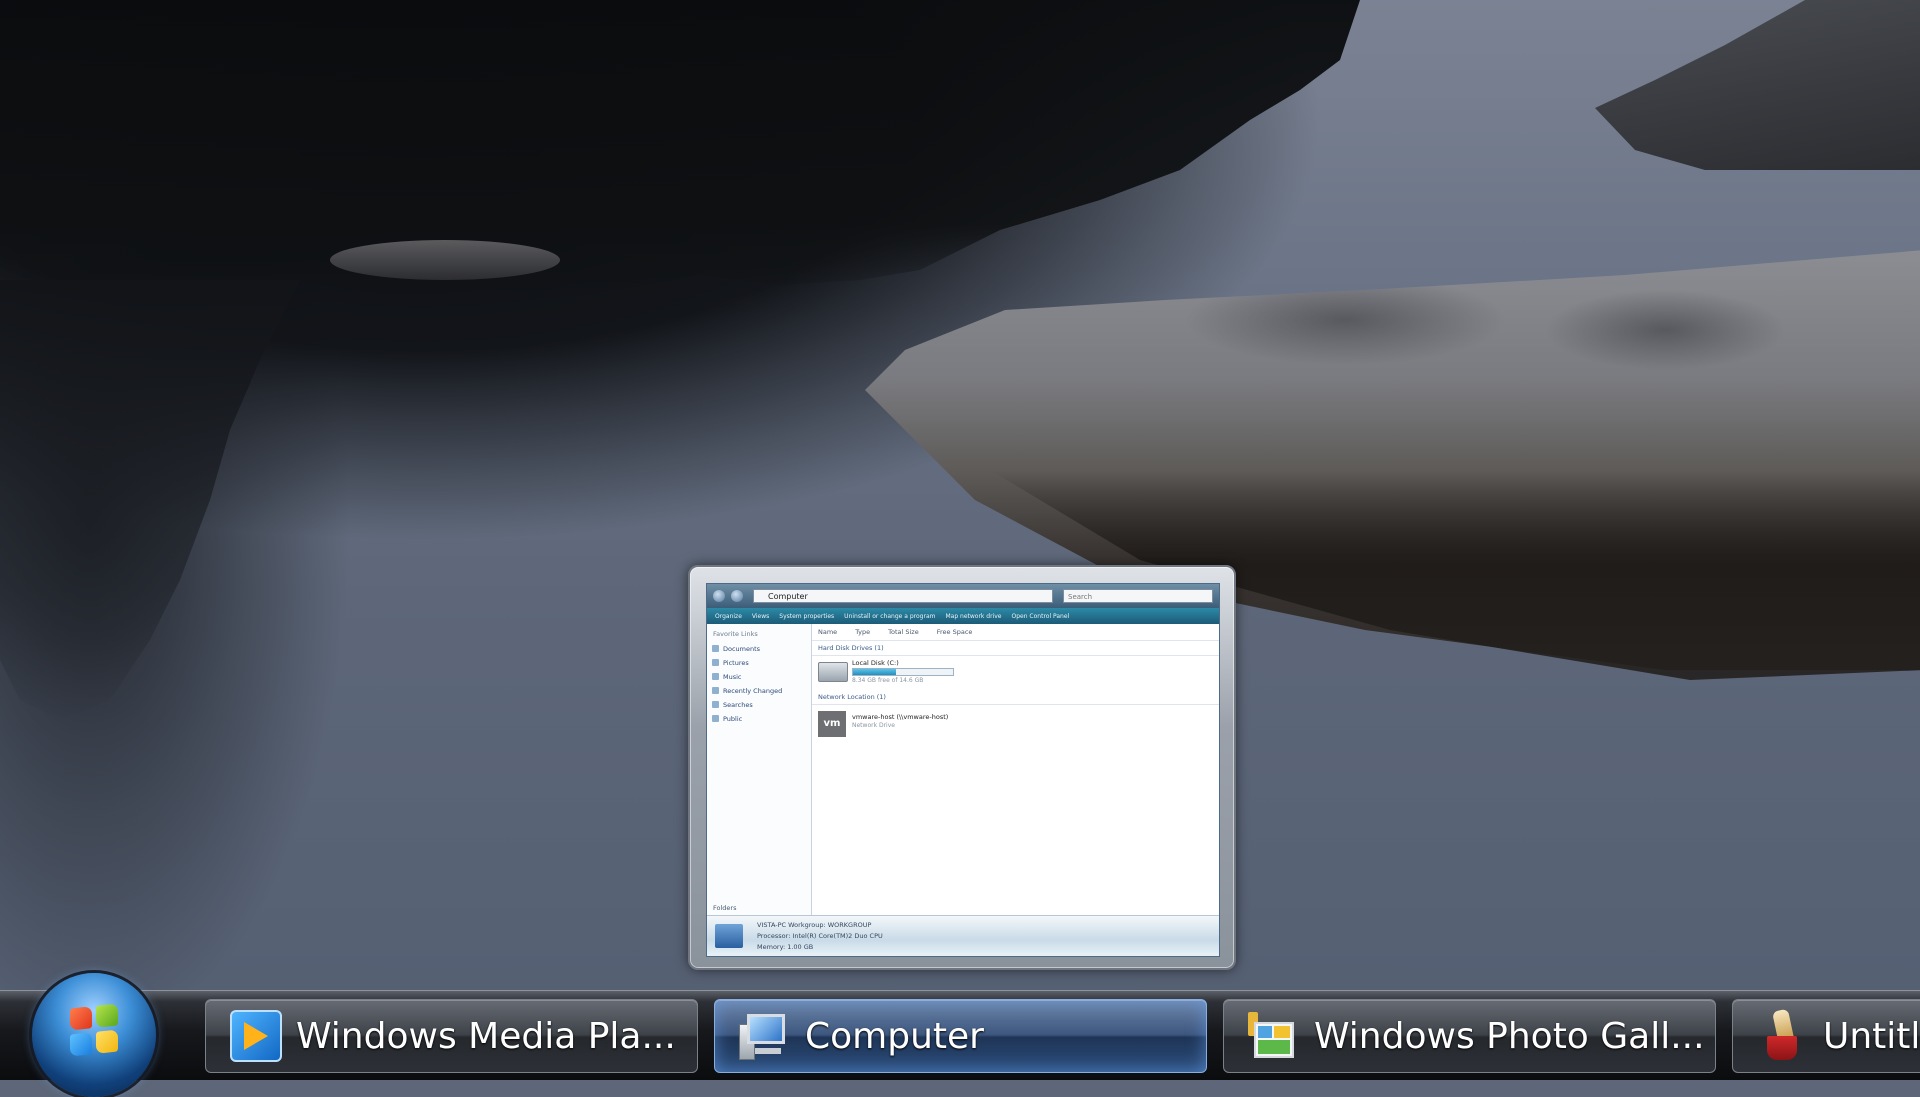 Image resolution: width=1920 pixels, height=1097 pixels. Describe the element at coordinates (256, 1036) in the screenshot. I see `media-player-icon` at that location.